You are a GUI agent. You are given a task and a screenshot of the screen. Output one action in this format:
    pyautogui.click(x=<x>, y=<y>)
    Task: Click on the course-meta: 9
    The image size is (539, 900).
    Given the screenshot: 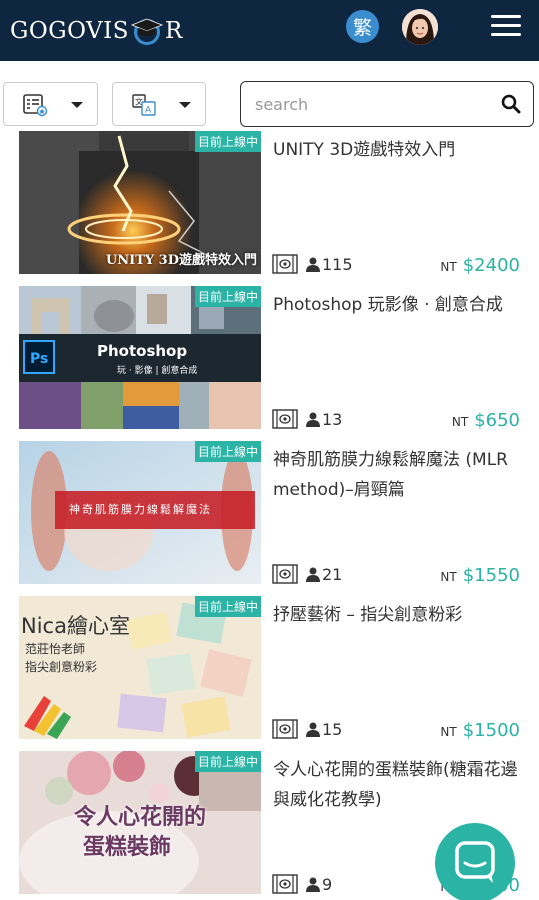 What is the action you would take?
    pyautogui.click(x=302, y=884)
    